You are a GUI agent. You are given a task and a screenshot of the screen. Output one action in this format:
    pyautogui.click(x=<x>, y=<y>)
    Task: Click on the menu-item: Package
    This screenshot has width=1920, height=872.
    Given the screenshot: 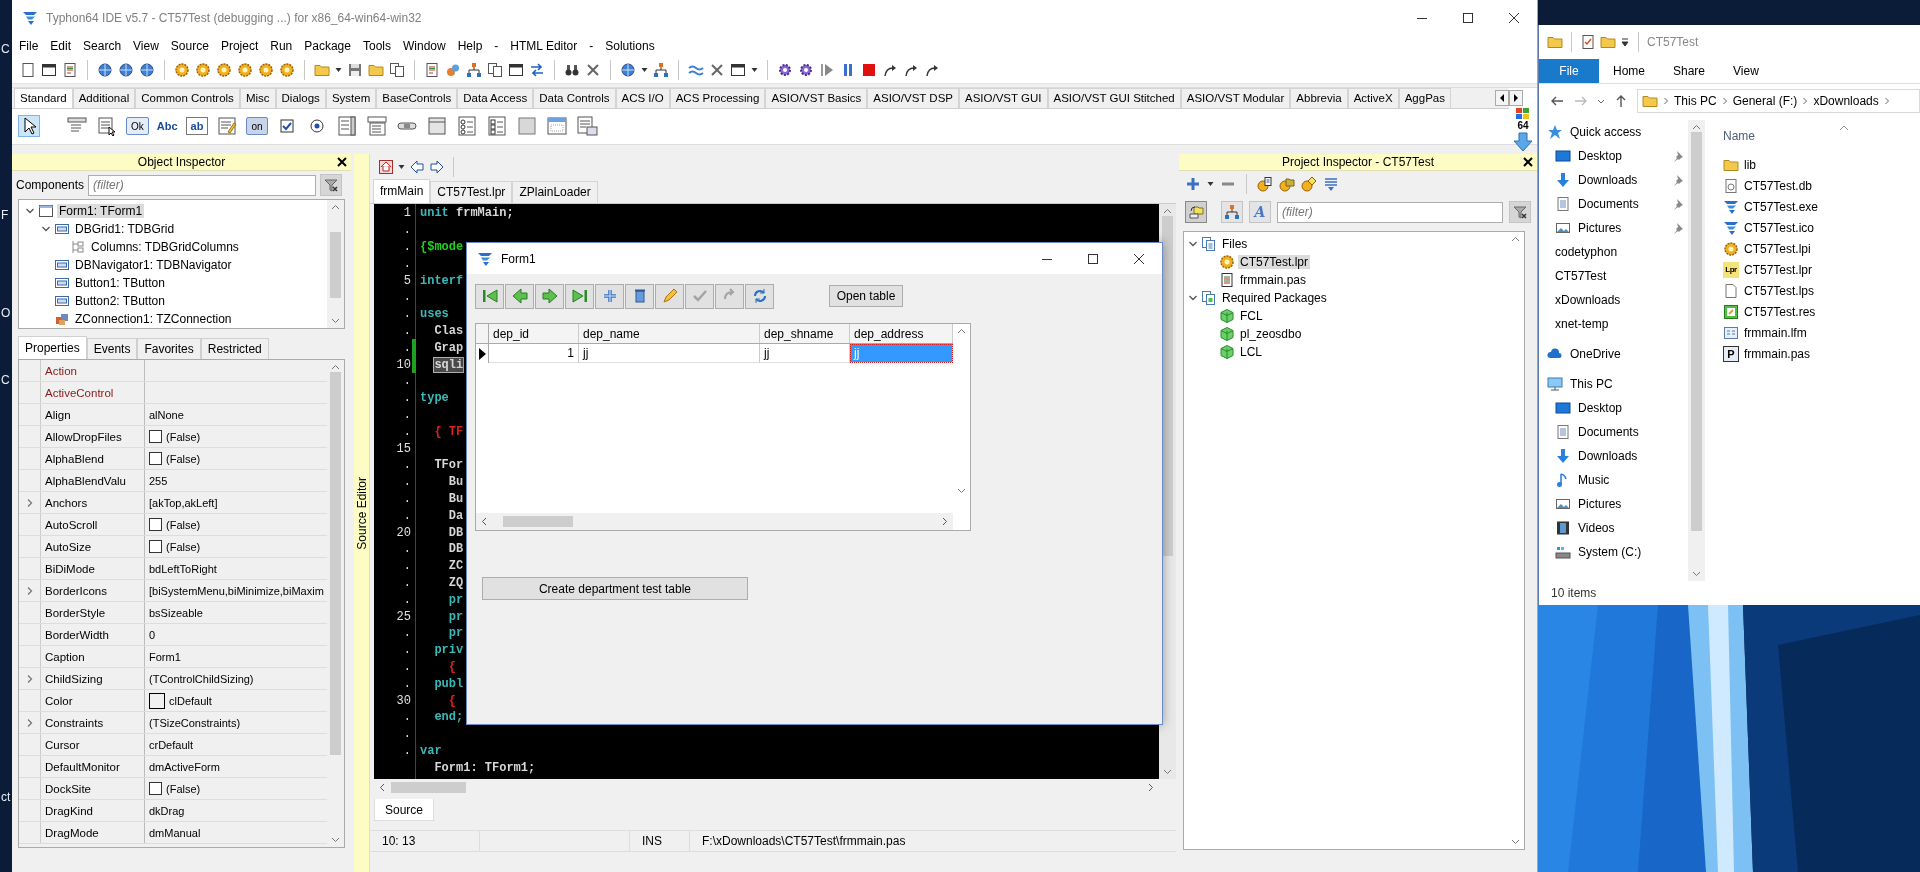 What is the action you would take?
    pyautogui.click(x=327, y=46)
    